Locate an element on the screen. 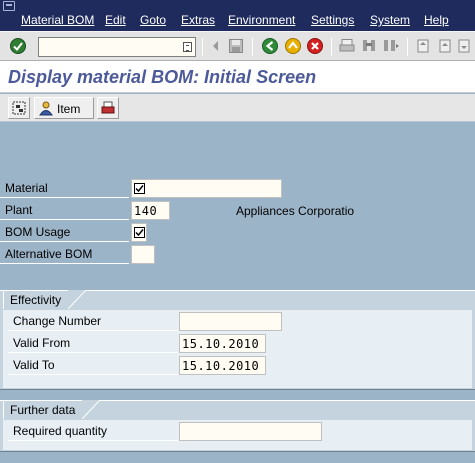 Image resolution: width=475 pixels, height=463 pixels. person-icon is located at coordinates (46, 108).